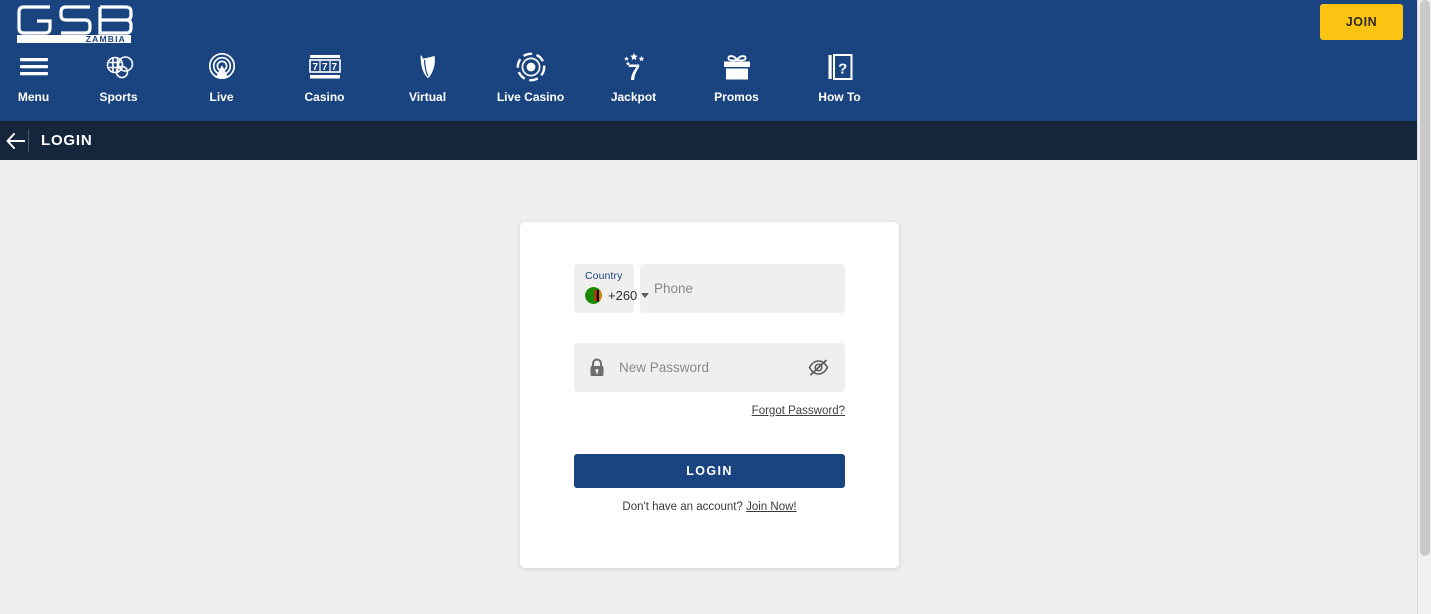  I want to click on nav-item-how-to: ? How To, so click(839, 77).